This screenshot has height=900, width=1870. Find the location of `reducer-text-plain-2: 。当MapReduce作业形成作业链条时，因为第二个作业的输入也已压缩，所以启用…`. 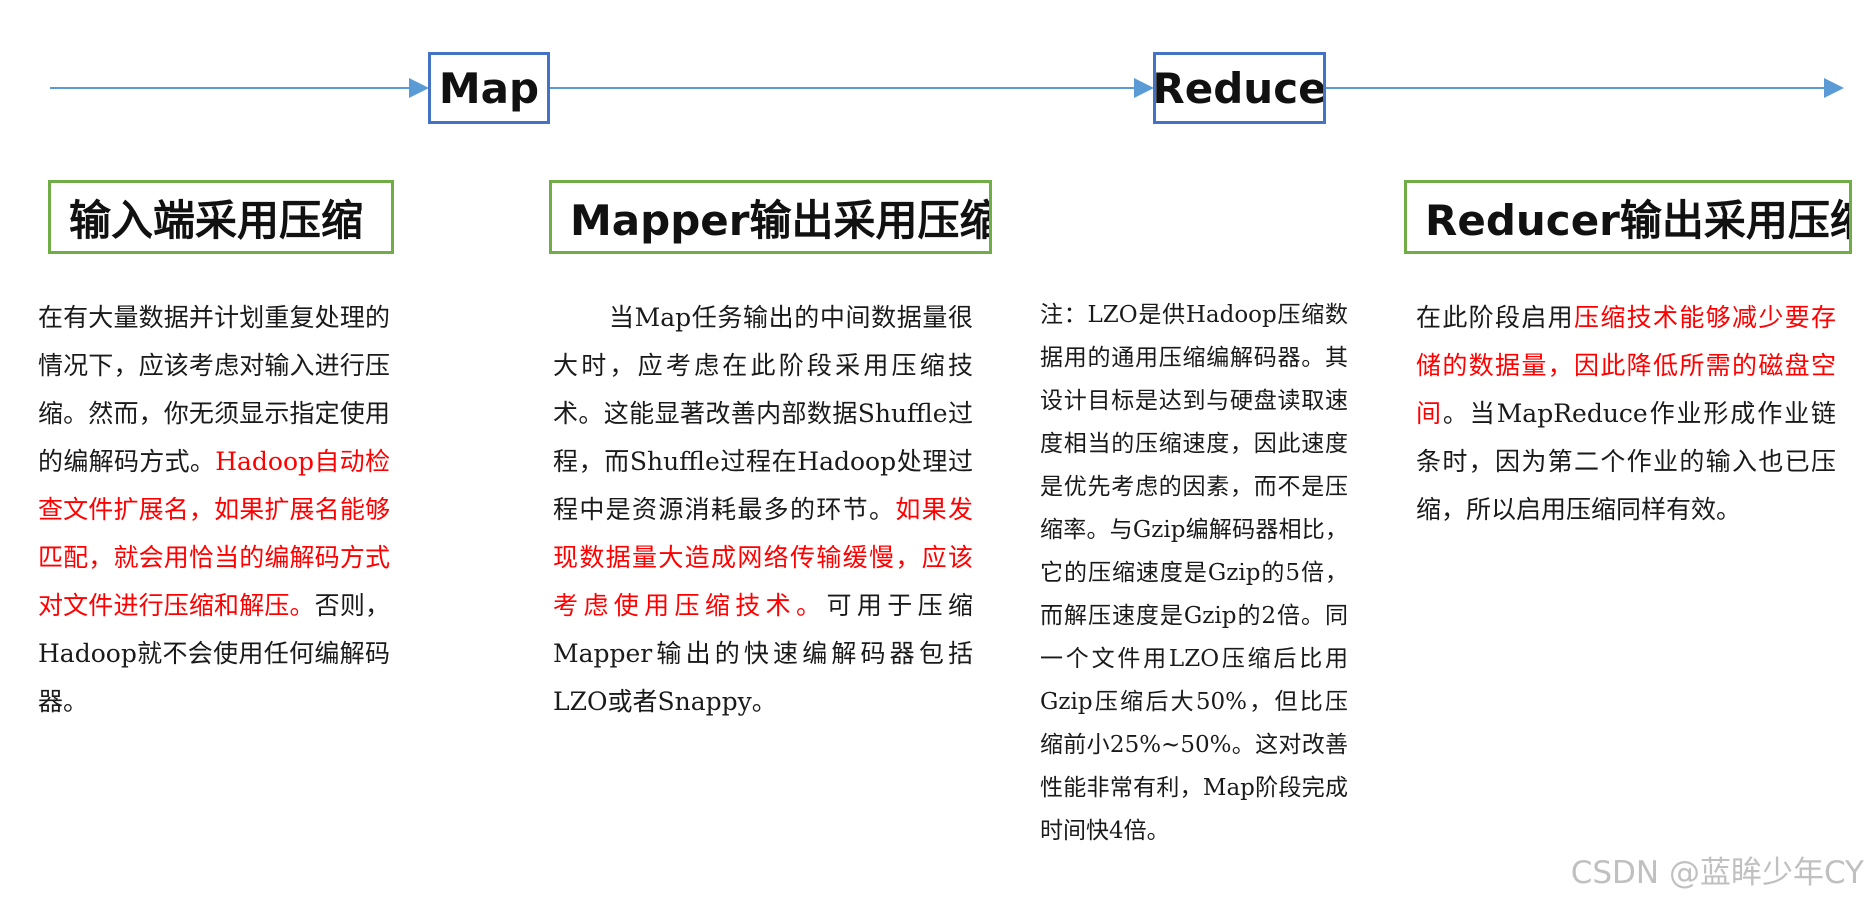

reducer-text-plain-2: 。当MapReduce作业形成作业链条时，因为第二个作业的输入也已压缩，所以启用… is located at coordinates (1626, 461).